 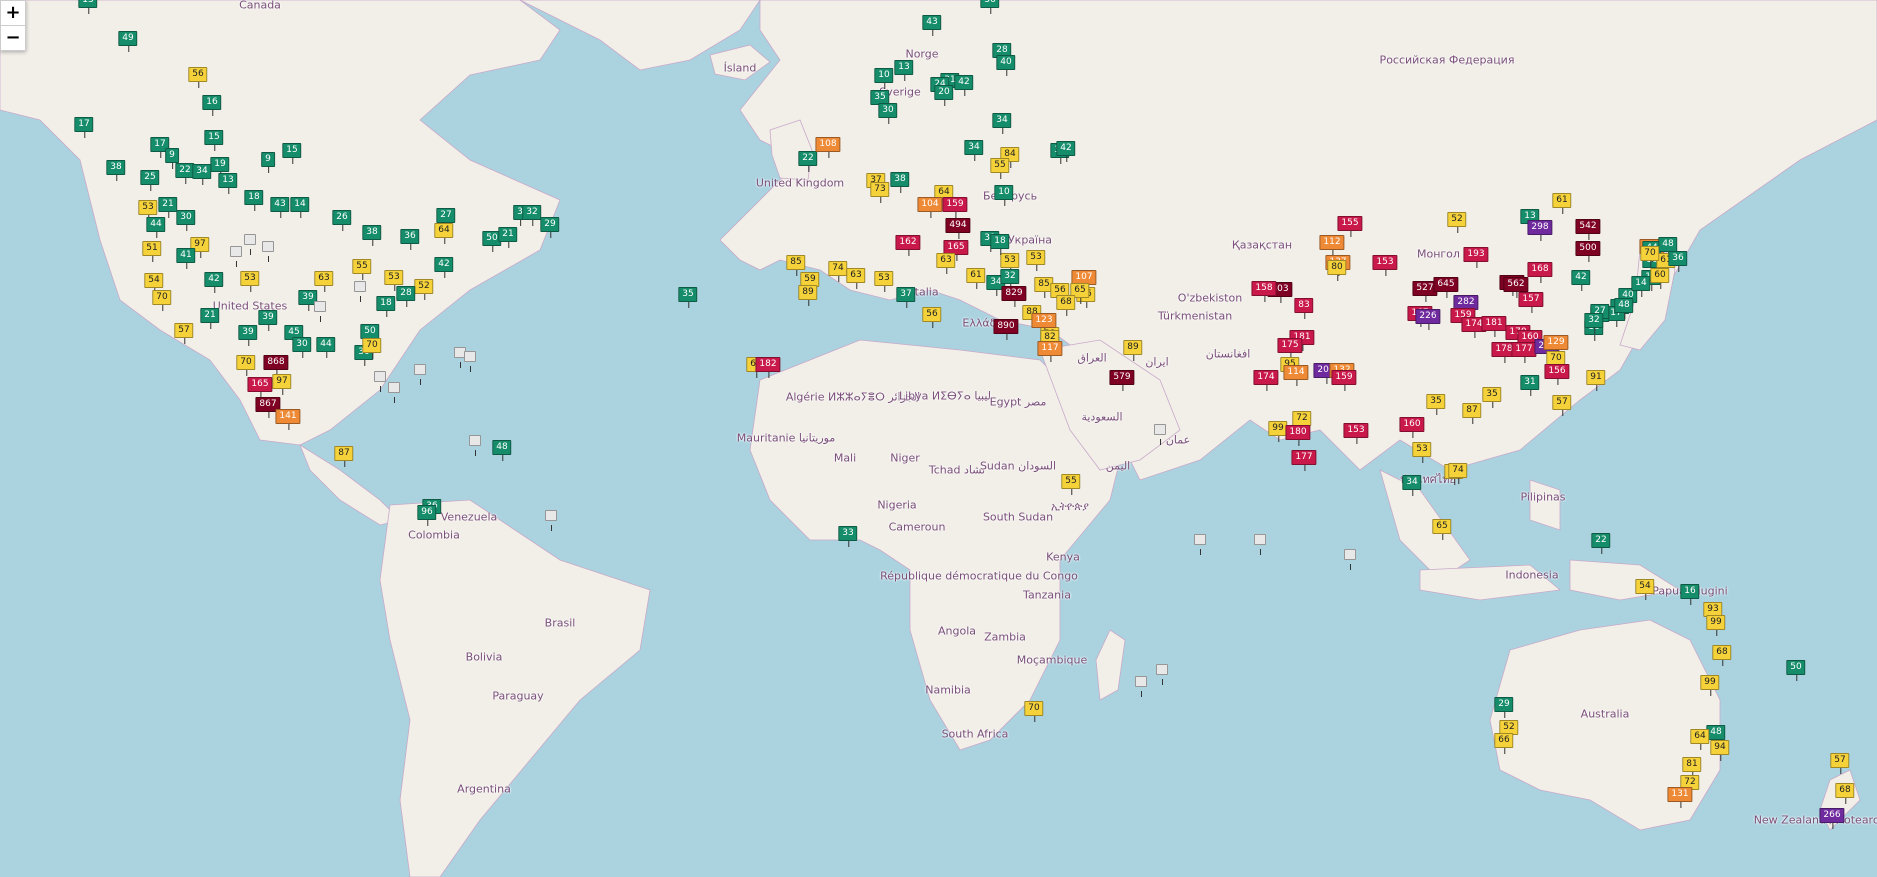 What do you see at coordinates (1337, 270) in the screenshot?
I see `aqi-station-marker: 80` at bounding box center [1337, 270].